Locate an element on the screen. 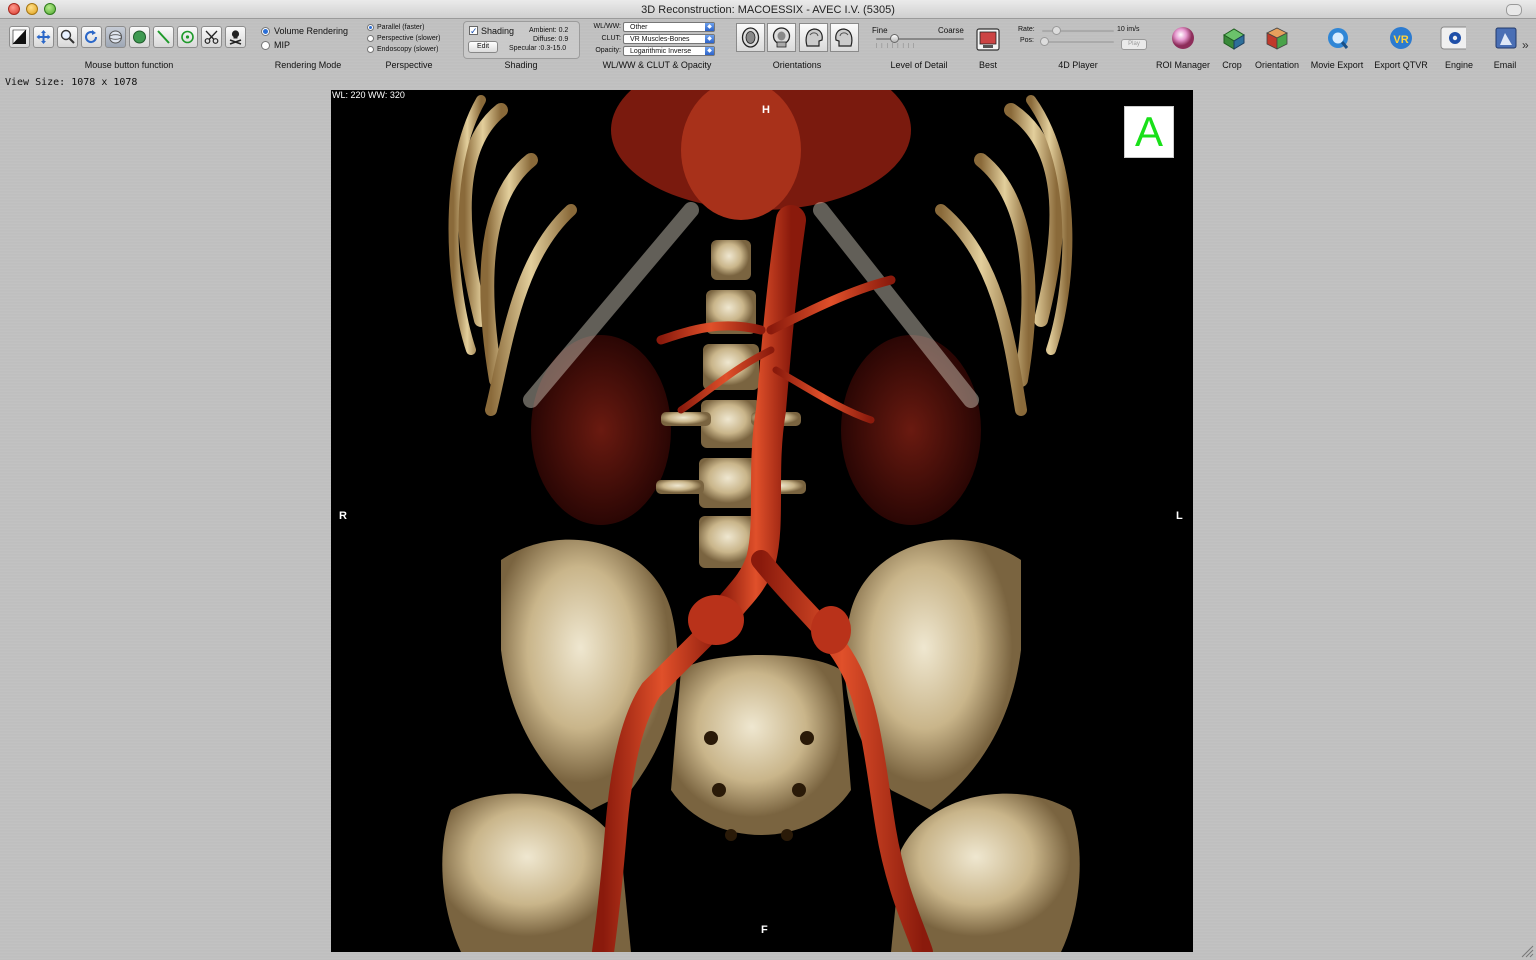 The width and height of the screenshot is (1536, 960). shading-label: Shading is located at coordinates (521, 65).